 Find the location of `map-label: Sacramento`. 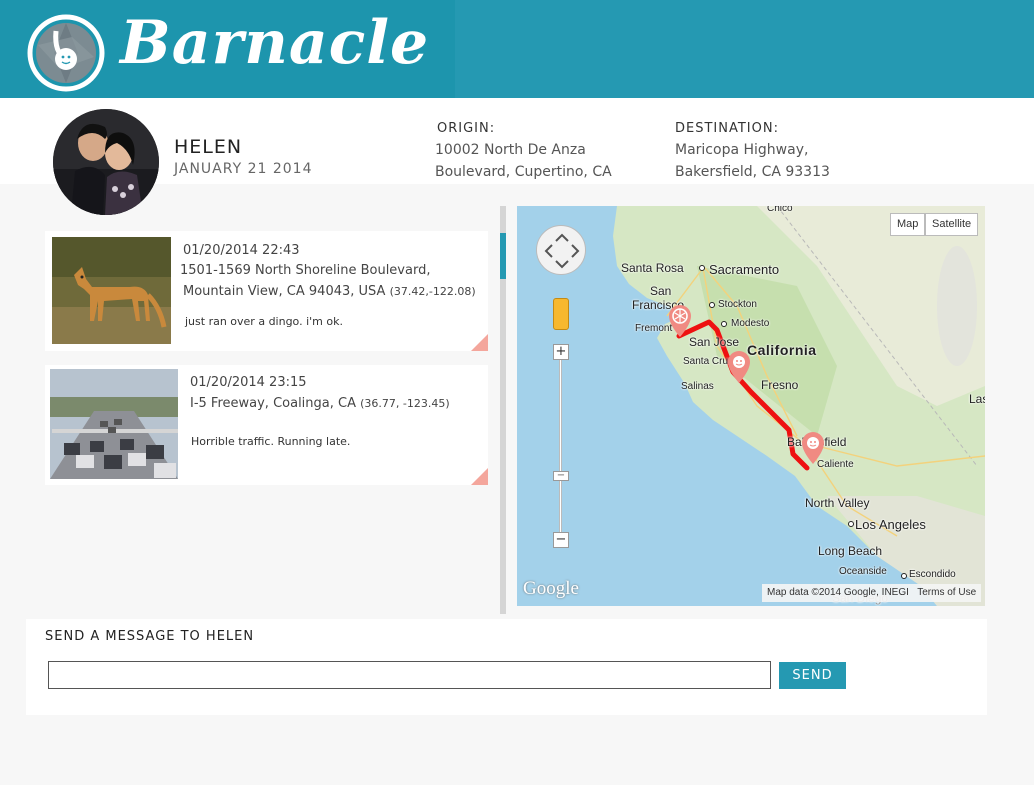

map-label: Sacramento is located at coordinates (744, 269).